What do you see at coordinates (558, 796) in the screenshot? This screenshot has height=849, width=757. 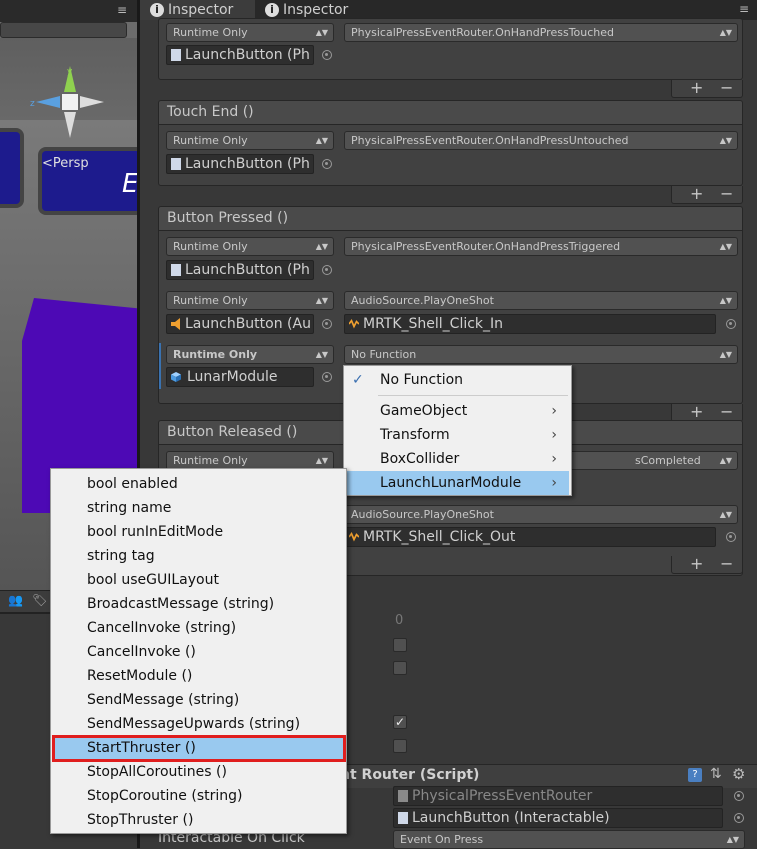 I see `script-field: PhysicalPressEventRouter` at bounding box center [558, 796].